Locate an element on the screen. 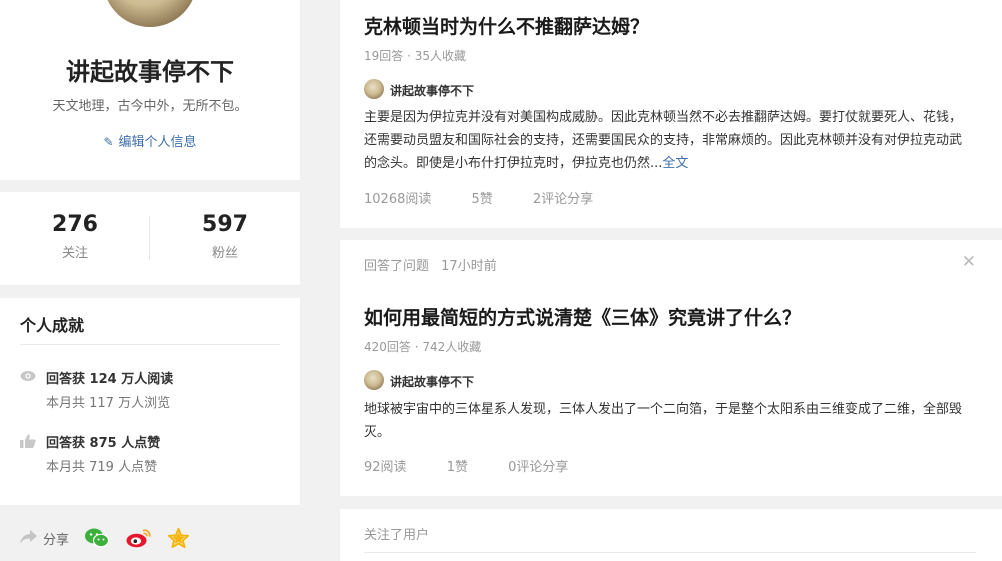  comment-button: 2评论 is located at coordinates (550, 197).